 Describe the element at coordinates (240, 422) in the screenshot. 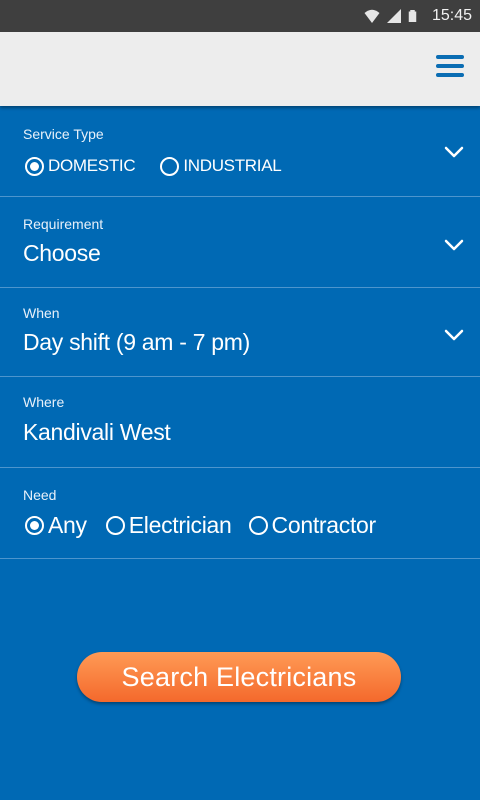

I see `where-field: Where Kandivali West` at that location.